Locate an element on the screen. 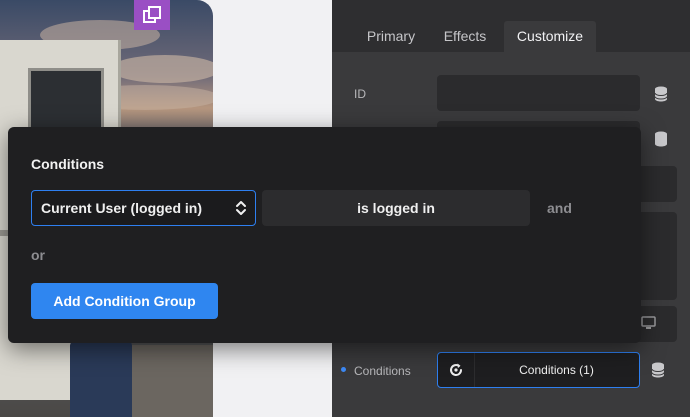  or-label: or is located at coordinates (38, 255).